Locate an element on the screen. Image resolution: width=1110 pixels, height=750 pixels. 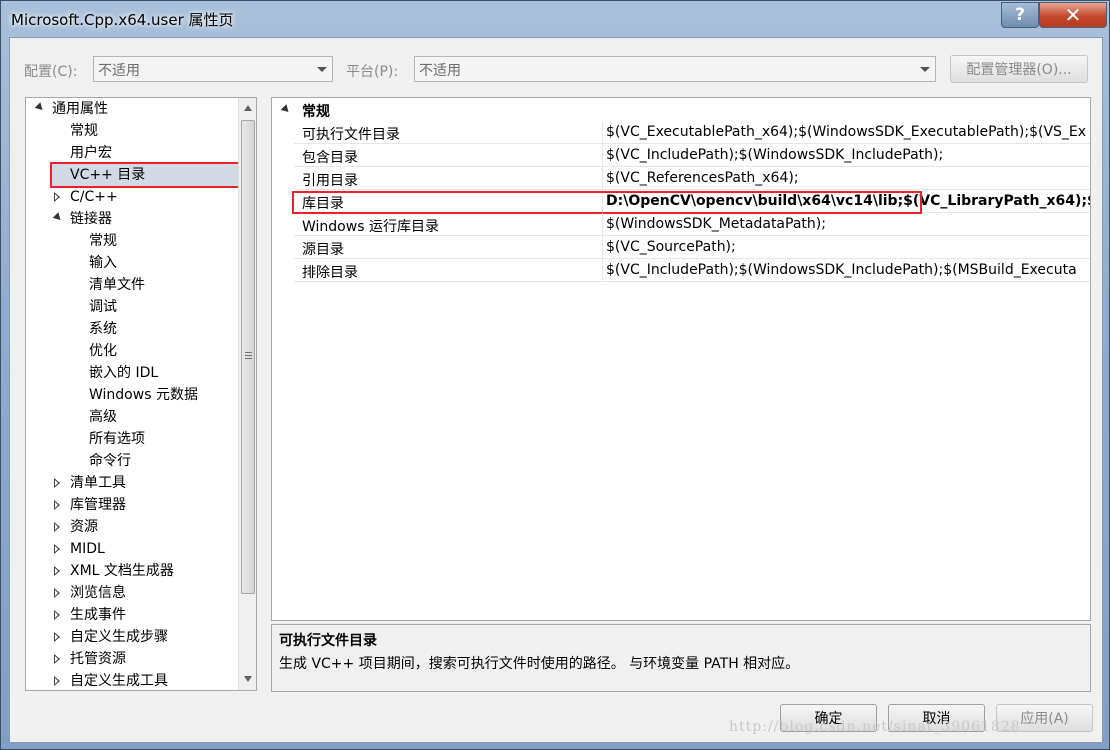
tree-item-label: 清单工具 is located at coordinates (98, 483).